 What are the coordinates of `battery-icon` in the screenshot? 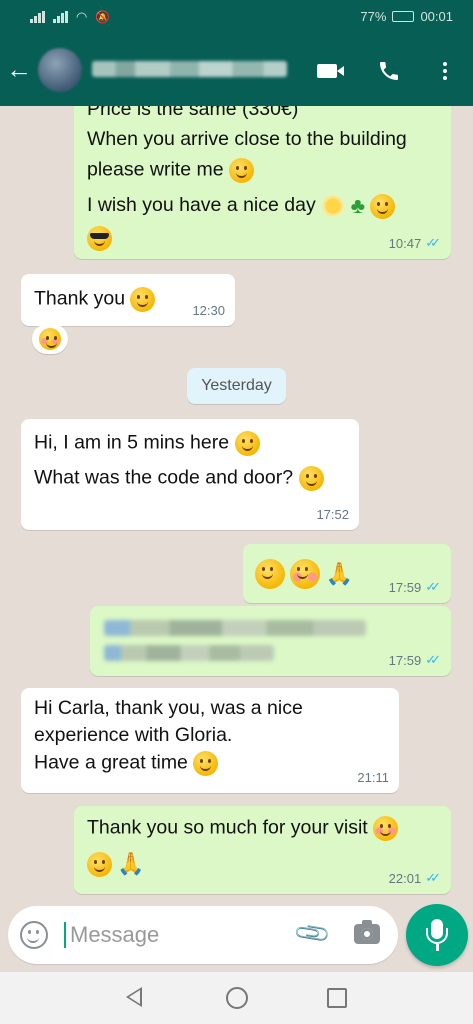 It's located at (403, 16).